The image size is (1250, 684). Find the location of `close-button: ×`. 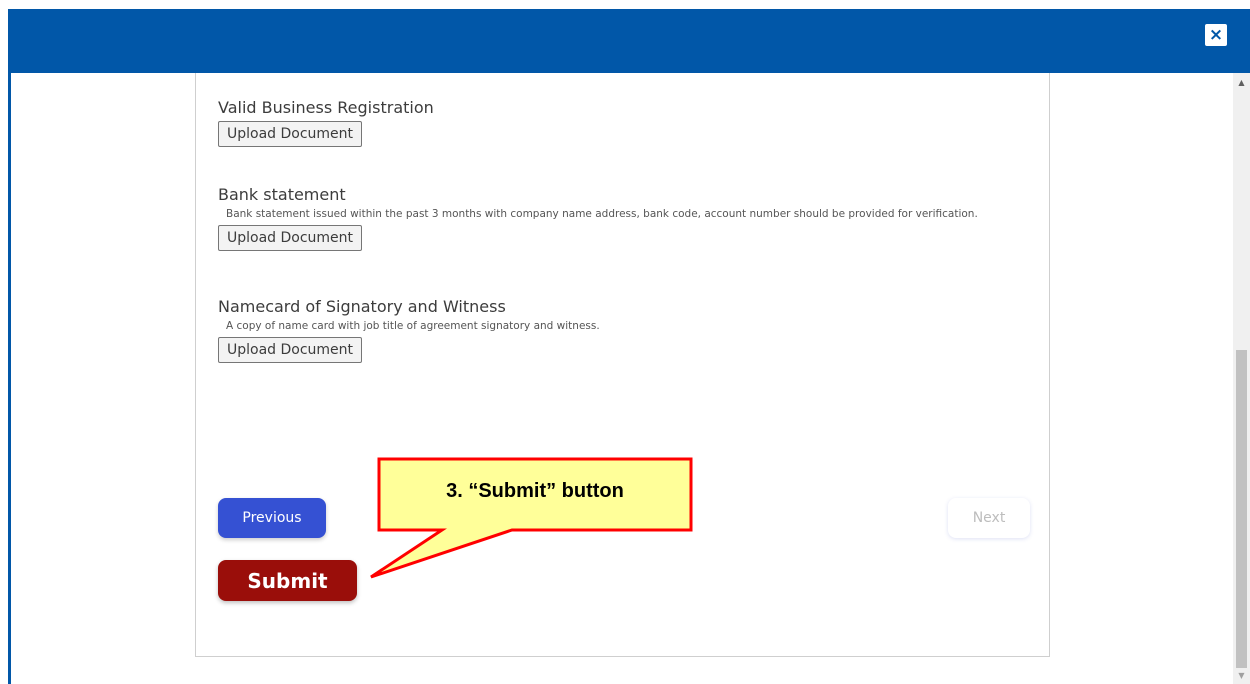

close-button: × is located at coordinates (1216, 35).